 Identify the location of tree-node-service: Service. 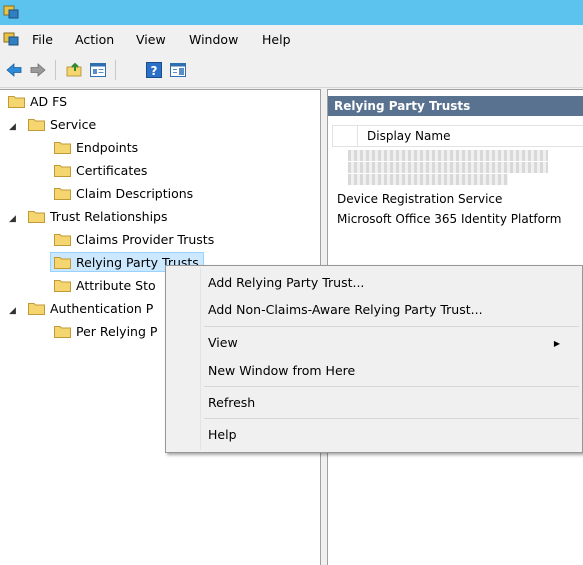
(62, 125).